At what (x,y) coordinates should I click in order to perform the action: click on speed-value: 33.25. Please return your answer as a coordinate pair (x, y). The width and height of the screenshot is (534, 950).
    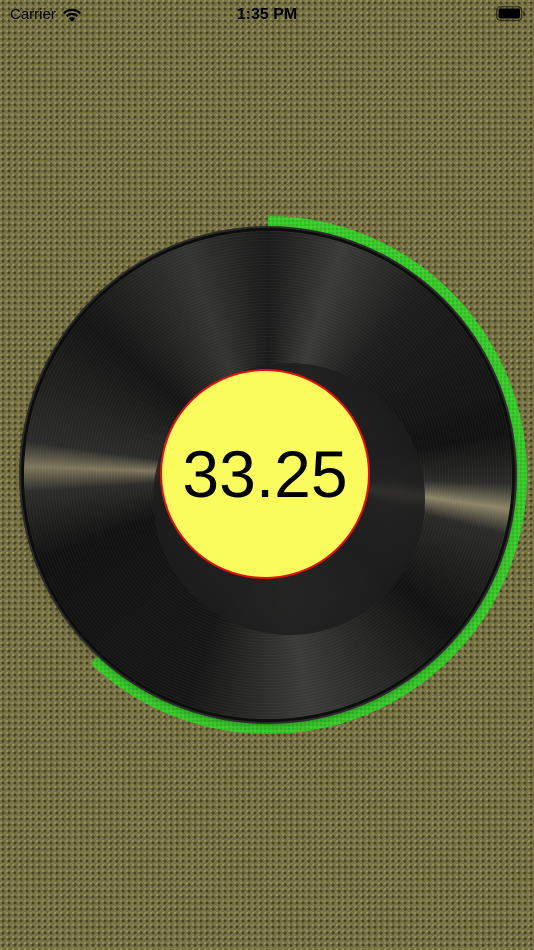
    Looking at the image, I should click on (265, 474).